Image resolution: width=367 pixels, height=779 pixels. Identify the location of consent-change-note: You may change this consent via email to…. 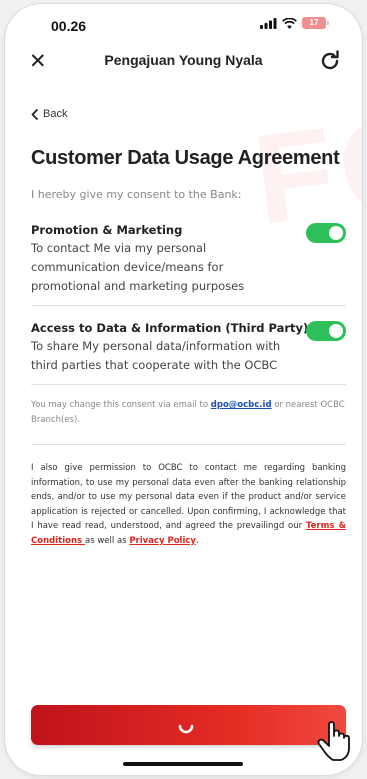
(188, 413).